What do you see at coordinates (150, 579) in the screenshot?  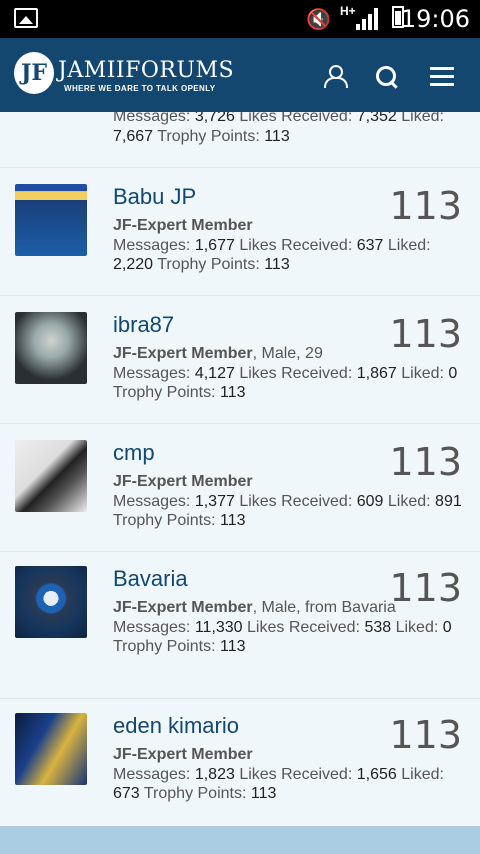 I see `member-name: Bavaria` at bounding box center [150, 579].